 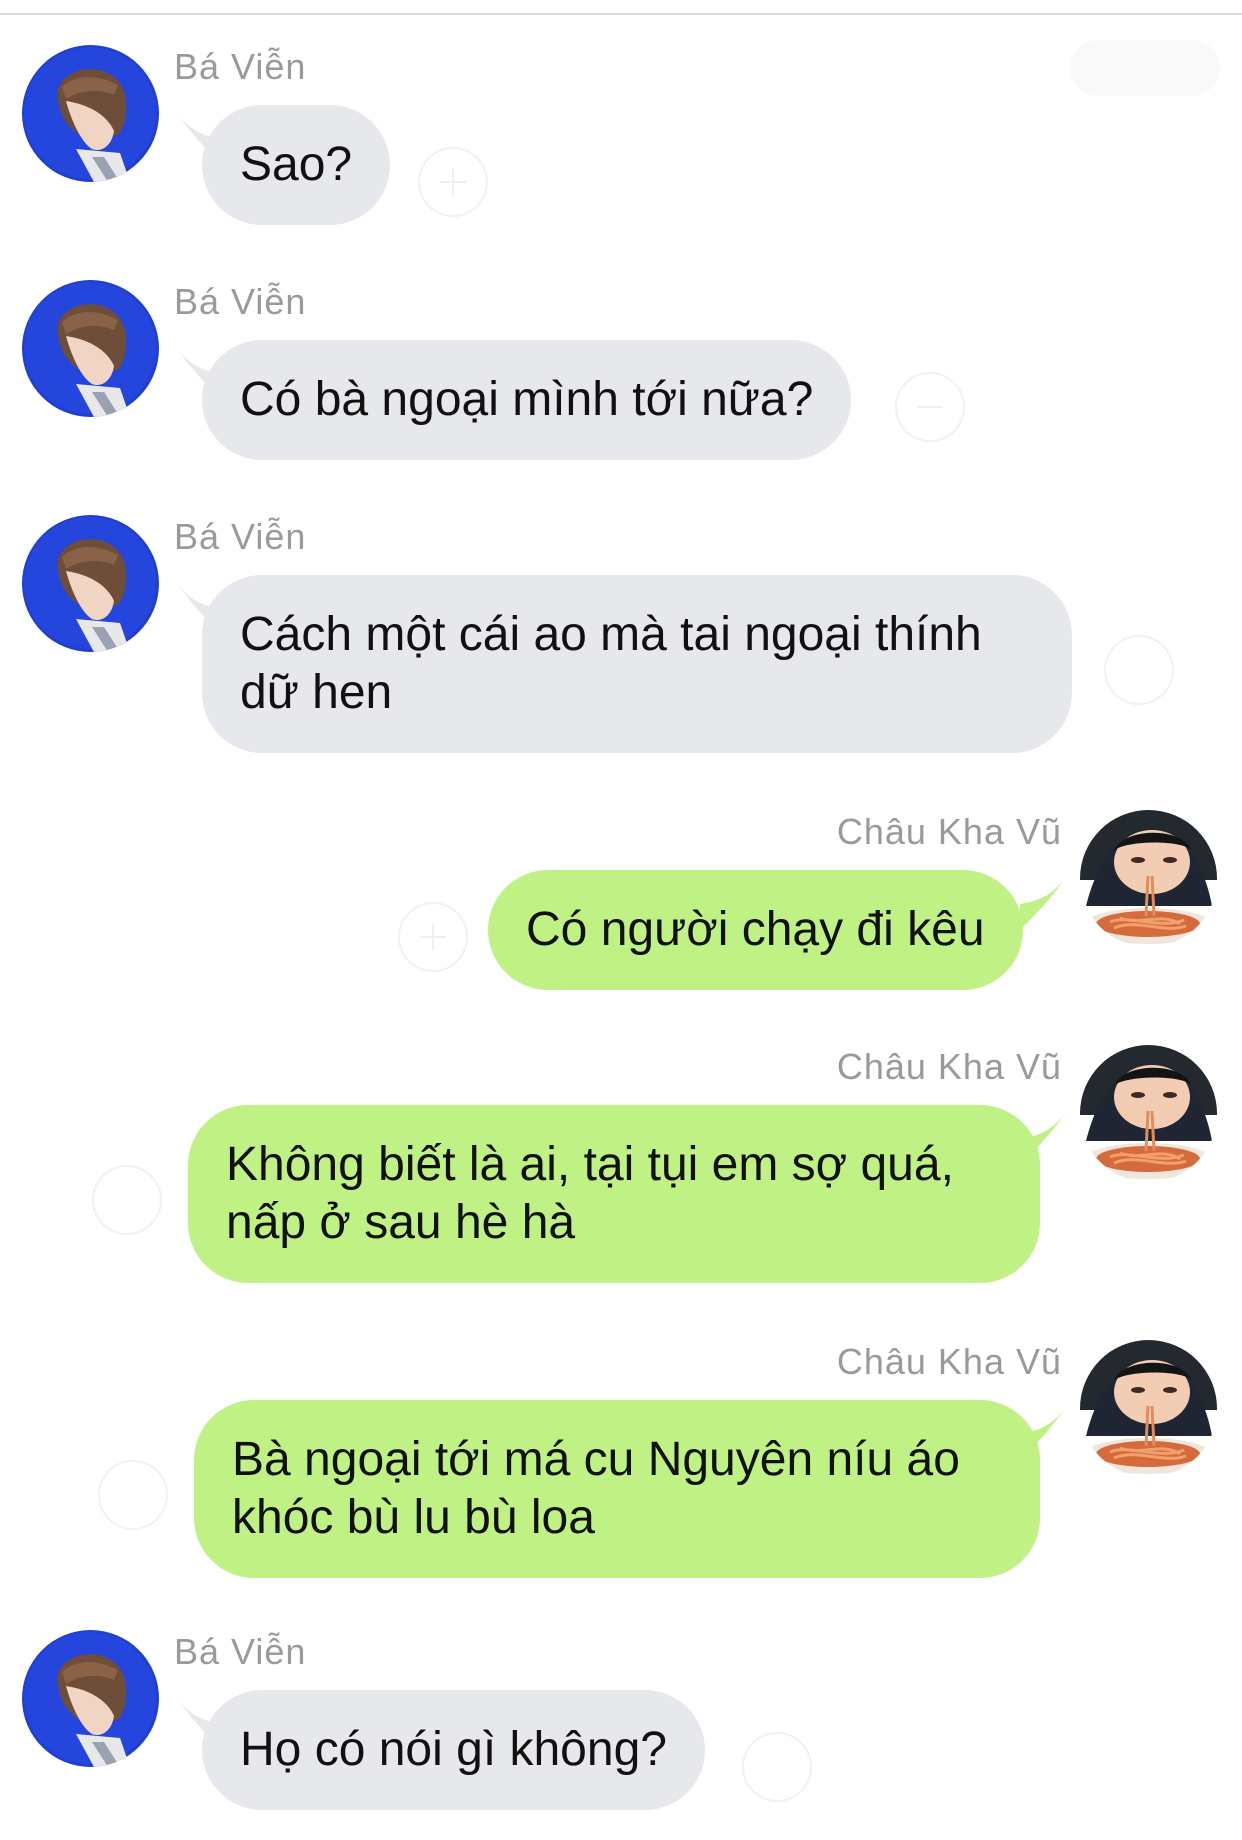 I want to click on message-bubble-outgoing: Có người chạy đi kêu, so click(x=755, y=930).